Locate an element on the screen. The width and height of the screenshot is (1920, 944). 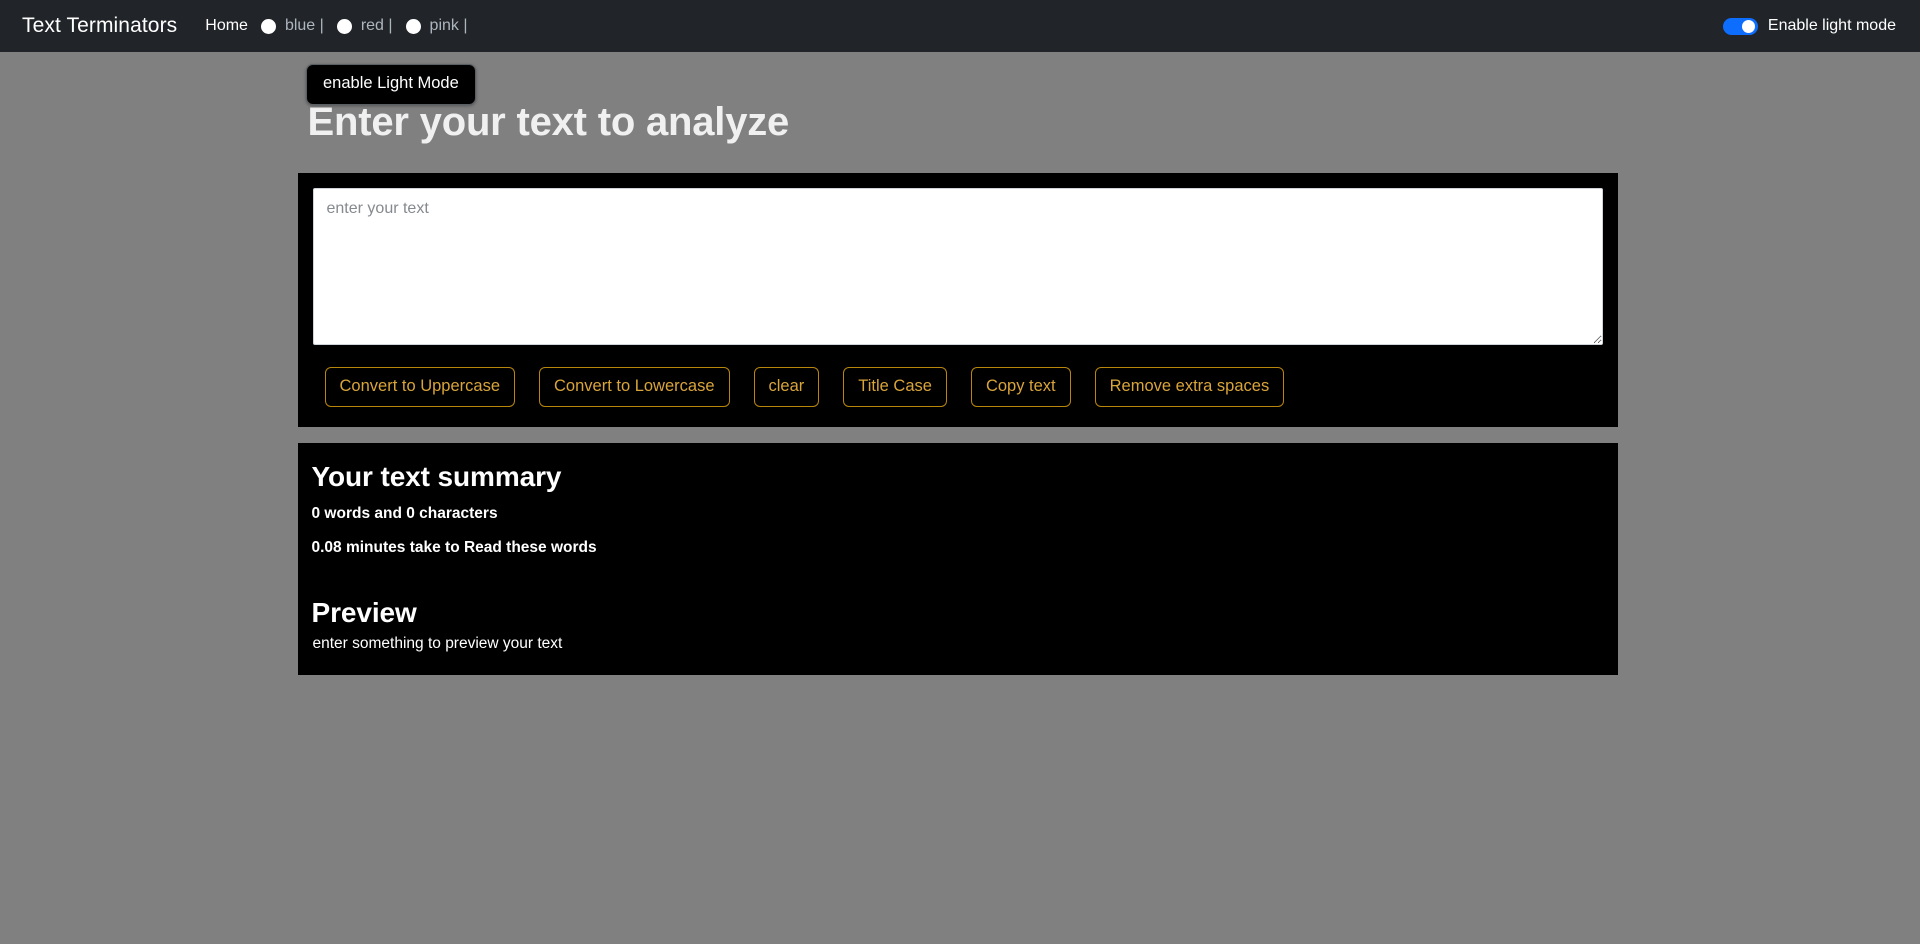
theme-option-pink: pink | is located at coordinates (443, 26).